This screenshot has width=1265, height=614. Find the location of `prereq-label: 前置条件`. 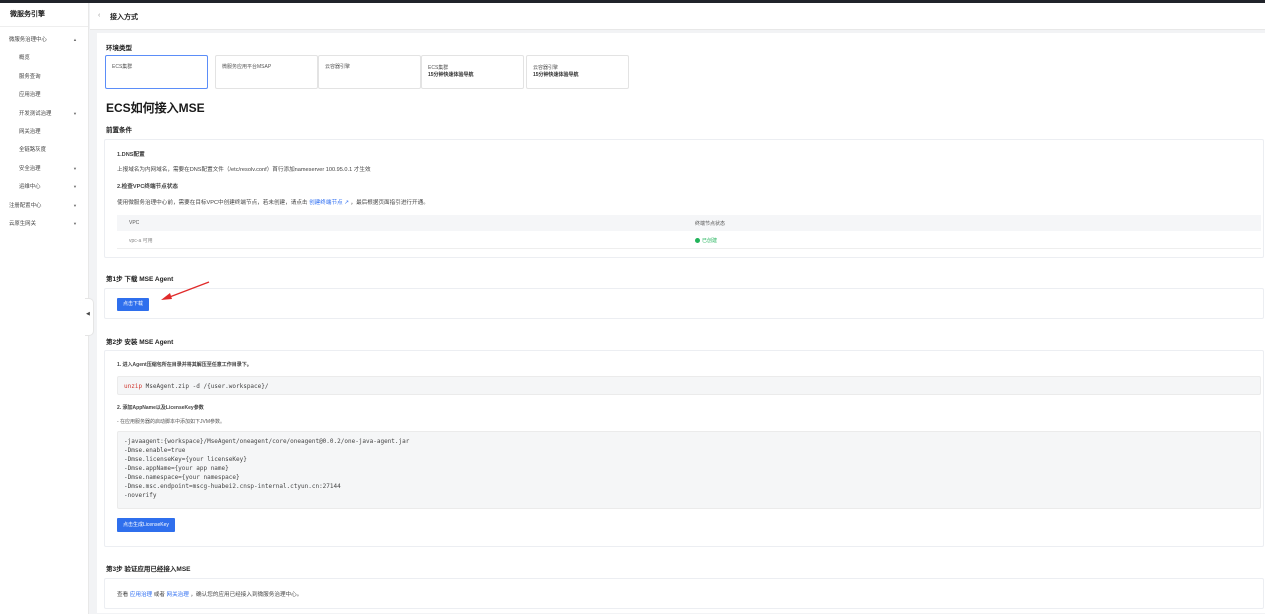

prereq-label: 前置条件 is located at coordinates (119, 130).